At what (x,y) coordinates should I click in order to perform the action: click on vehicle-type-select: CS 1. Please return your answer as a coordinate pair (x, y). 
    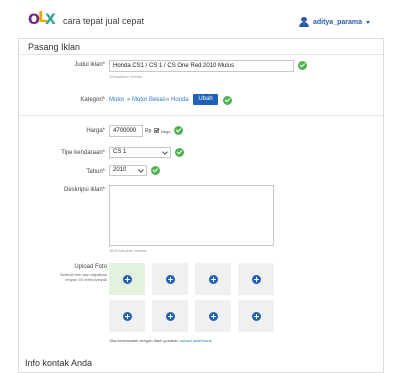
    Looking at the image, I should click on (140, 152).